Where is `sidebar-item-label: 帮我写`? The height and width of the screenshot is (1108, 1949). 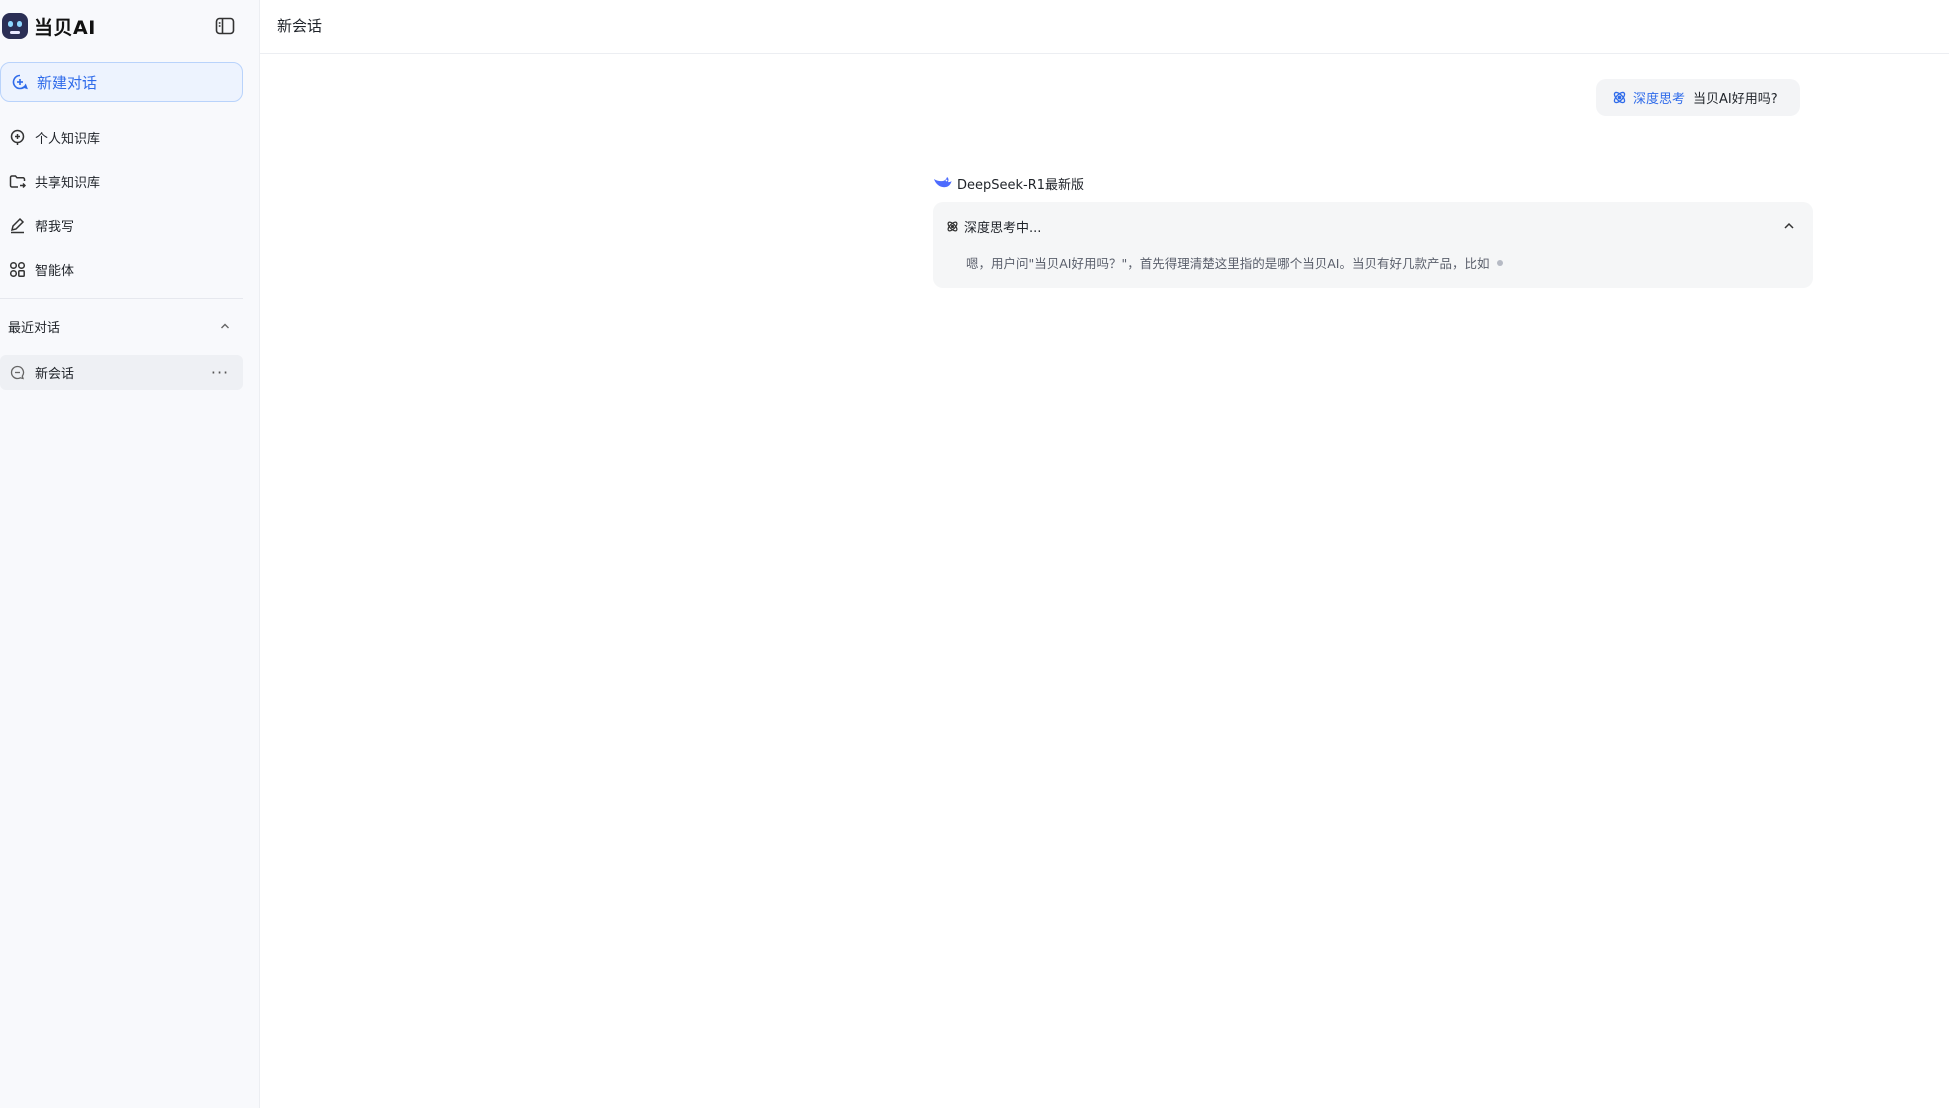 sidebar-item-label: 帮我写 is located at coordinates (55, 227).